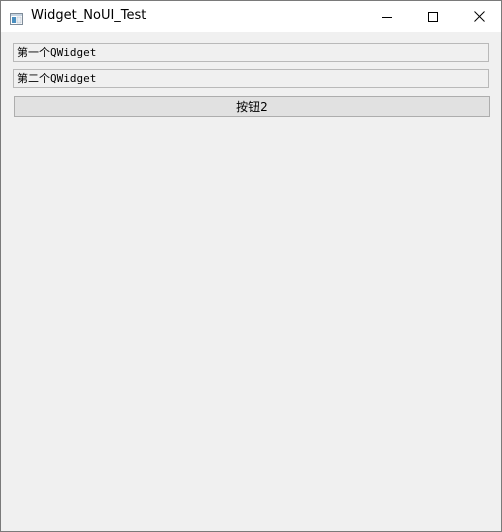 The height and width of the screenshot is (532, 502). What do you see at coordinates (89, 15) in the screenshot?
I see `window-title: Widget_NoUI_Test` at bounding box center [89, 15].